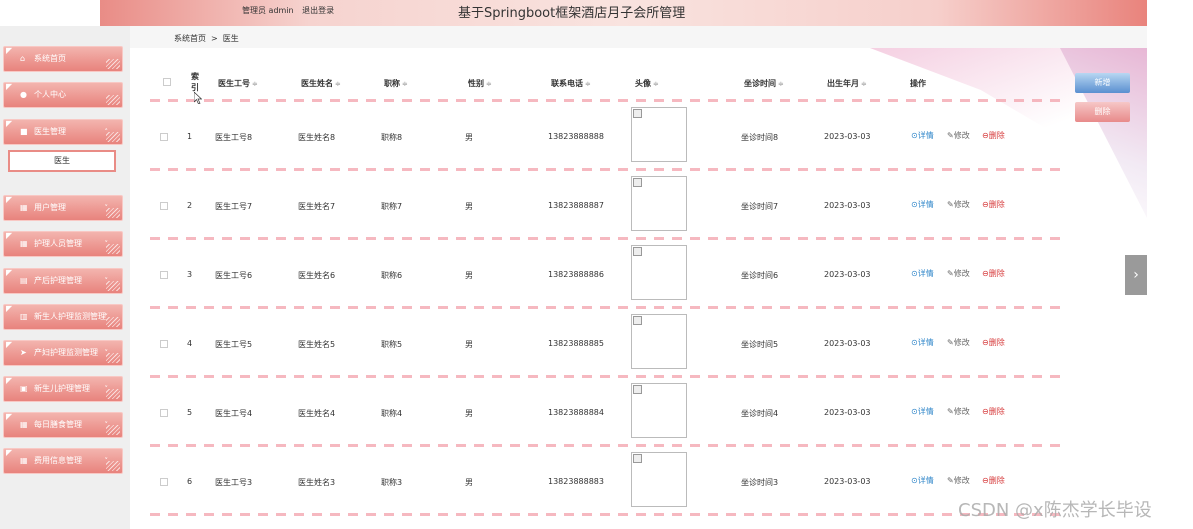  What do you see at coordinates (1136, 275) in the screenshot?
I see `chevron-right-icon: ›` at bounding box center [1136, 275].